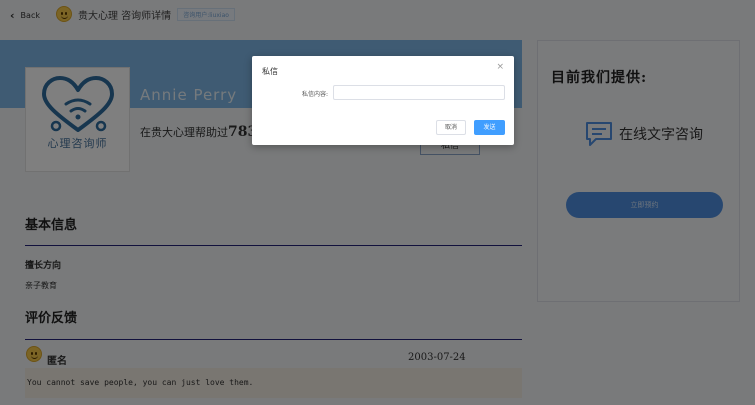 This screenshot has height=405, width=755. What do you see at coordinates (270, 71) in the screenshot?
I see `dialog-title: 私信` at bounding box center [270, 71].